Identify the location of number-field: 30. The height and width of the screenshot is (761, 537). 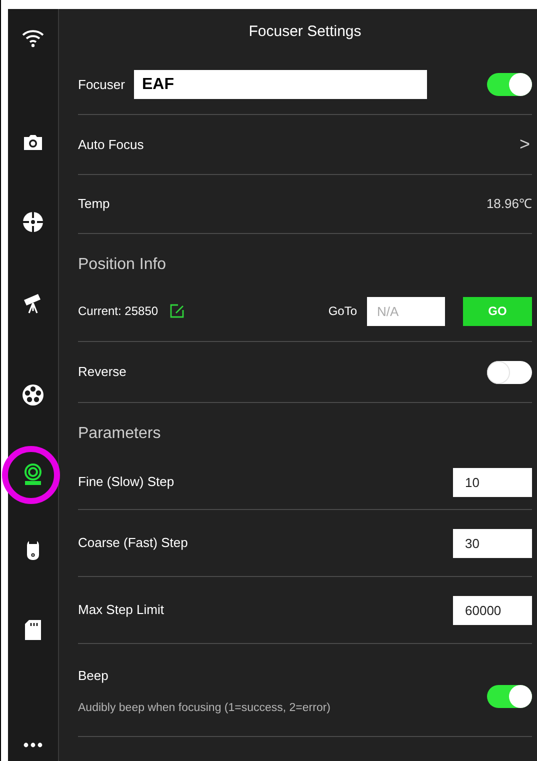
(492, 543).